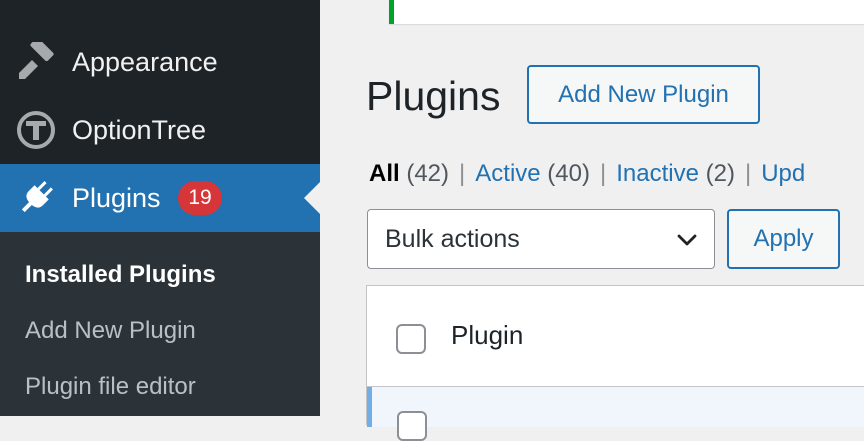 The image size is (864, 441). I want to click on submenu-item-plugin-file-editor: Plugin file editor, so click(110, 387).